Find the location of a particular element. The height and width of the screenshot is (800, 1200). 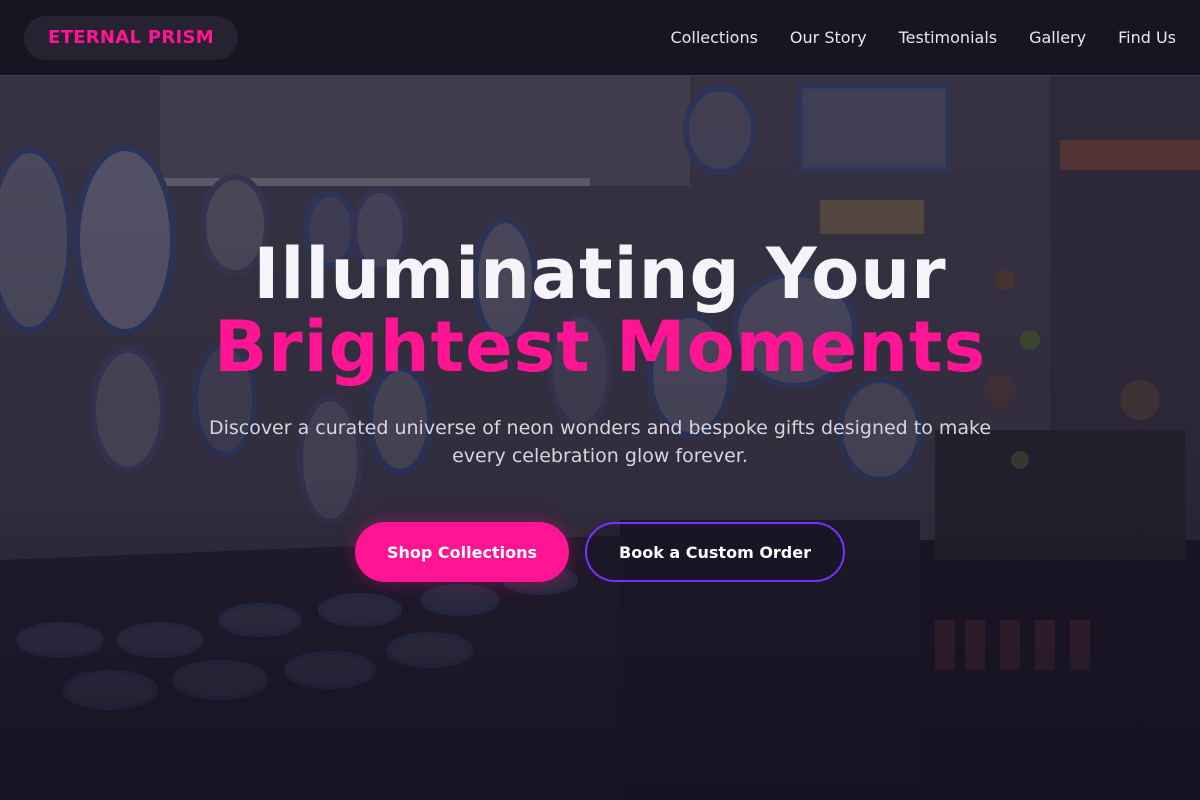

hero-headline-line-1: Illuminating Your is located at coordinates (600, 274).